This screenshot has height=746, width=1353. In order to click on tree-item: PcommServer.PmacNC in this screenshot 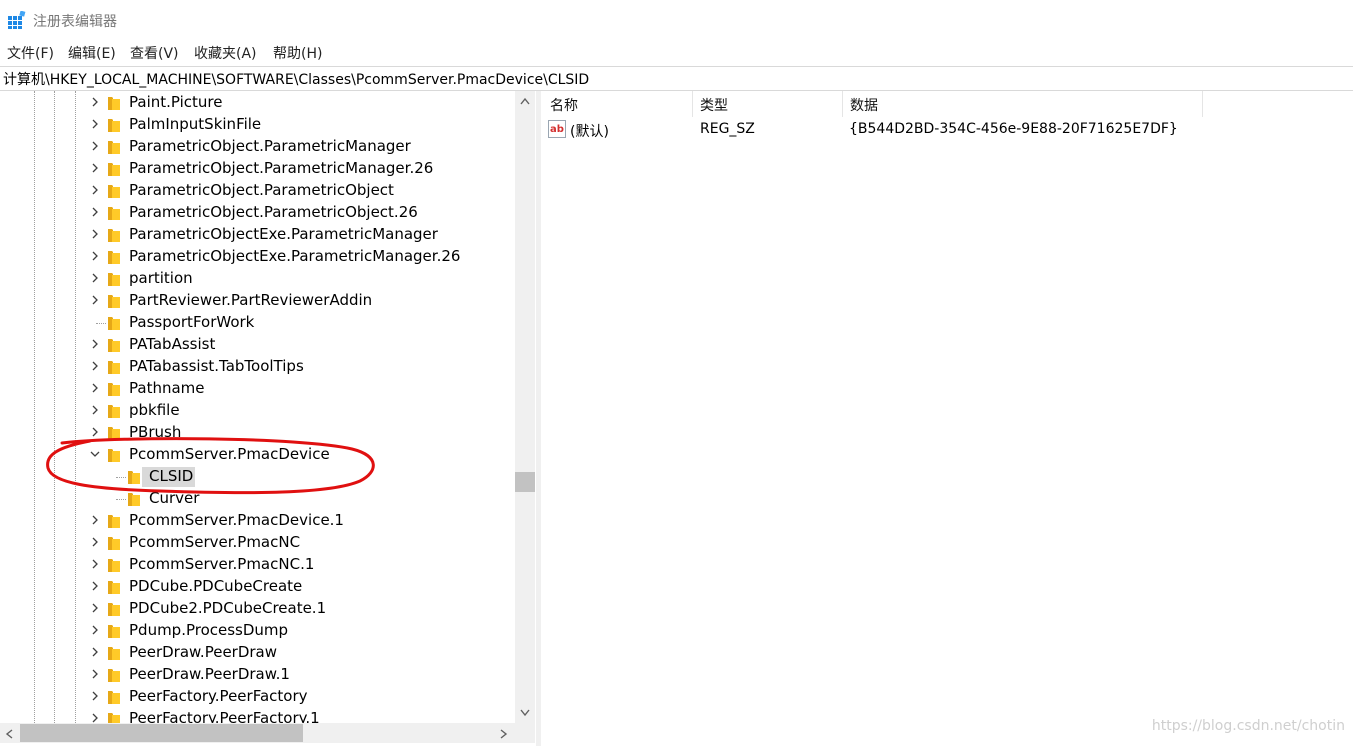, I will do `click(257, 543)`.